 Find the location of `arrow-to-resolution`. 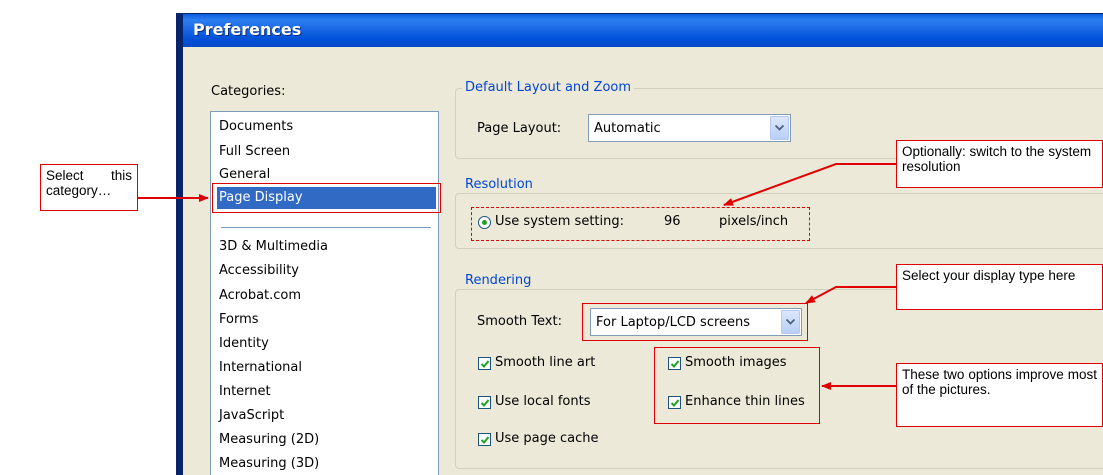

arrow-to-resolution is located at coordinates (809, 184).